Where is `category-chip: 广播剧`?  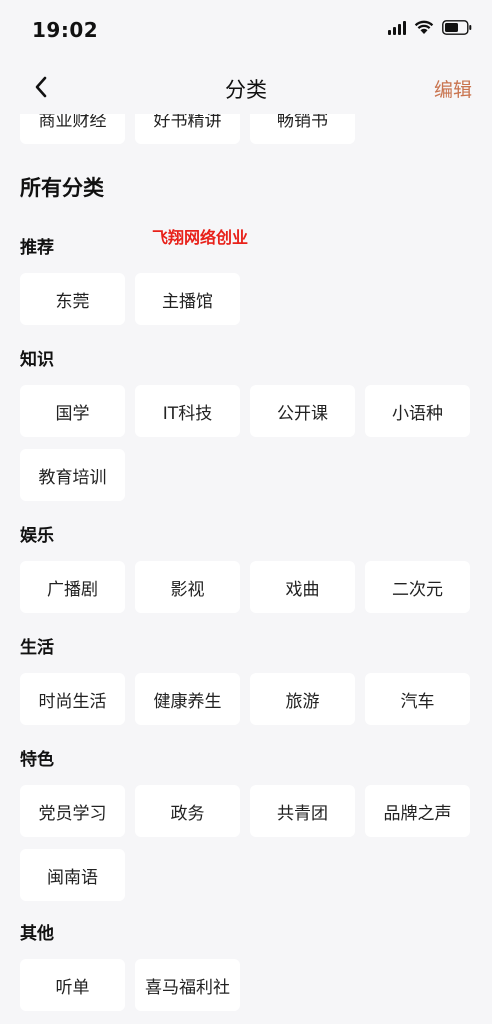 category-chip: 广播剧 is located at coordinates (72, 587).